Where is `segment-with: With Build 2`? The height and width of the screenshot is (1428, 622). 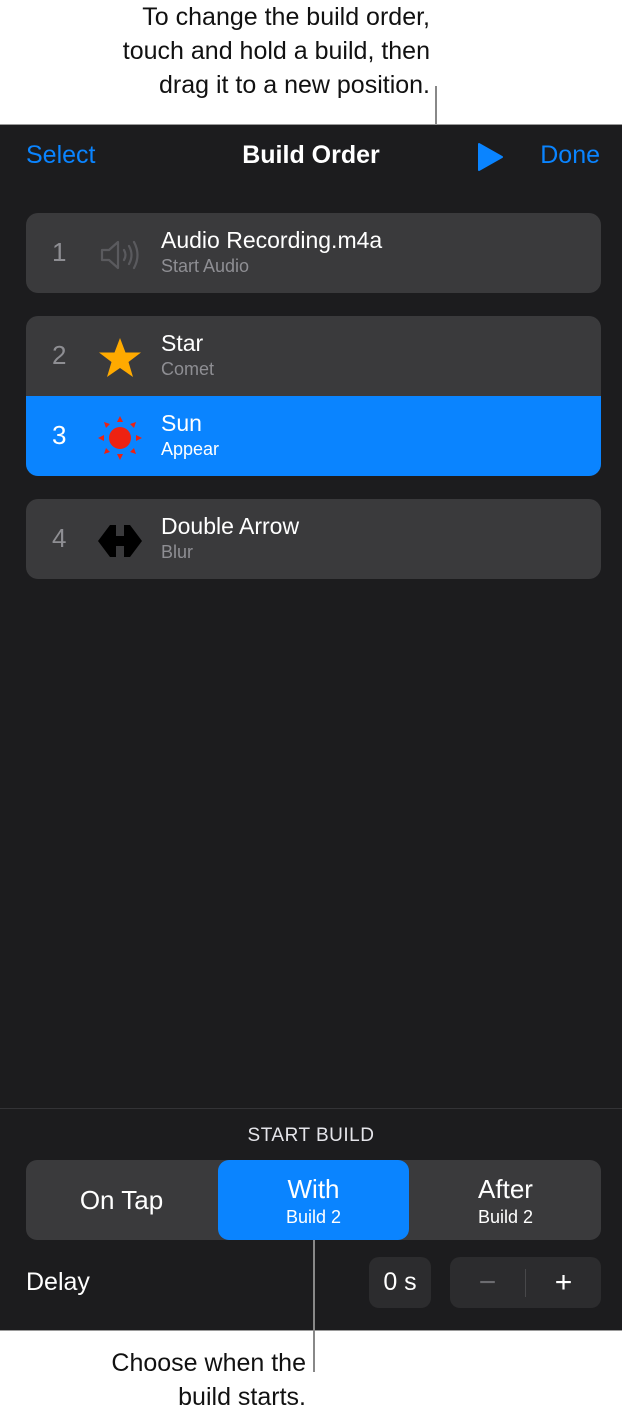 segment-with: With Build 2 is located at coordinates (313, 1200).